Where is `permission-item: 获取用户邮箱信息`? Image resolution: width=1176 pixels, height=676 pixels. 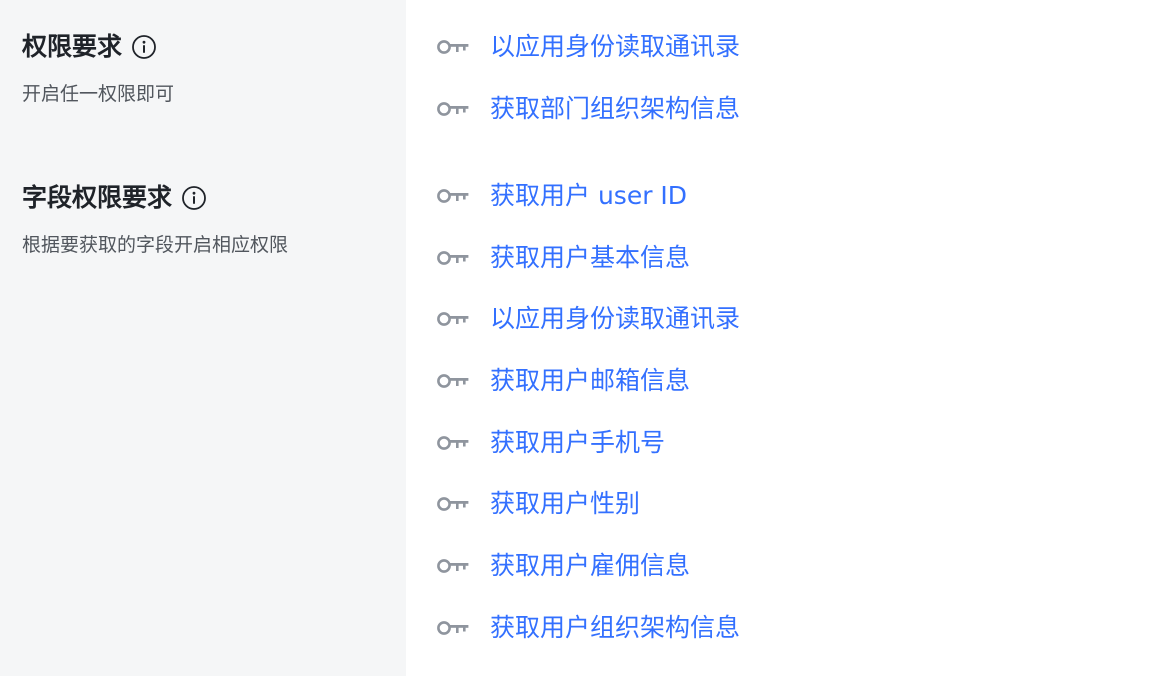 permission-item: 获取用户邮箱信息 is located at coordinates (806, 381).